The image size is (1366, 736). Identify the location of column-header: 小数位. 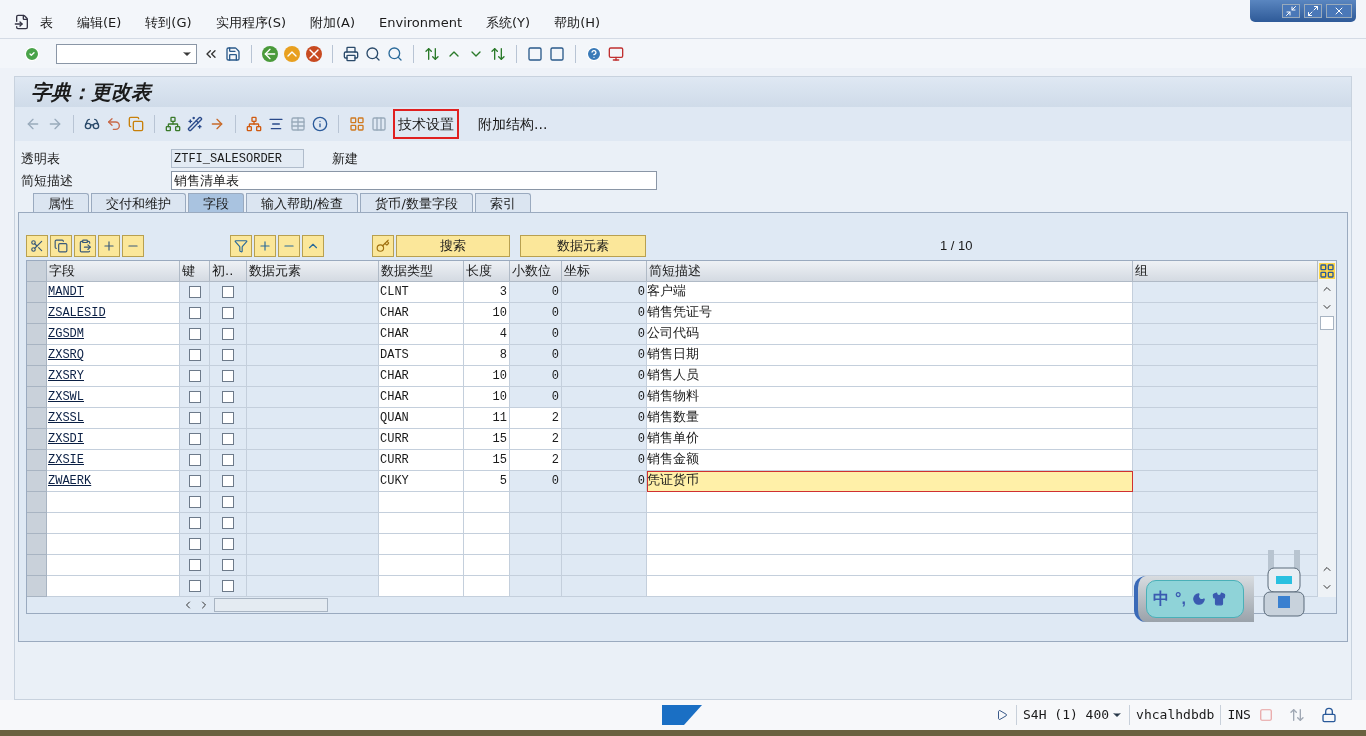
(536, 271).